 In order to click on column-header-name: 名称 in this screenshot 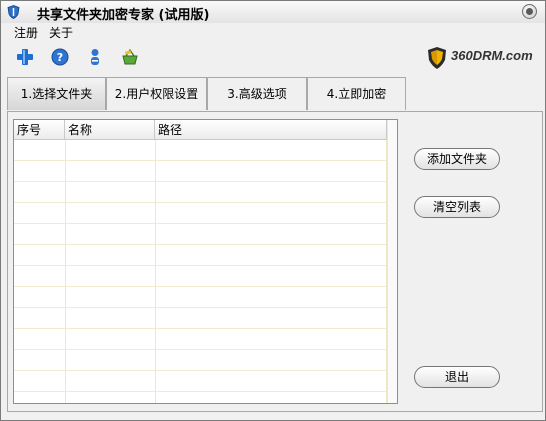, I will do `click(110, 130)`.